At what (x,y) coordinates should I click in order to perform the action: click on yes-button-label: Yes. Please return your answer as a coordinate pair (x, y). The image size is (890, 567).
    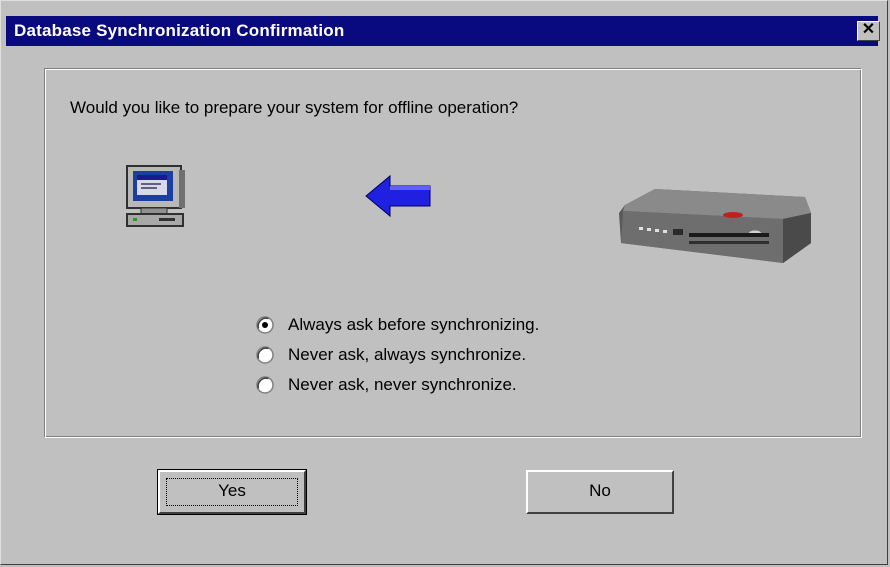
    Looking at the image, I should click on (232, 490).